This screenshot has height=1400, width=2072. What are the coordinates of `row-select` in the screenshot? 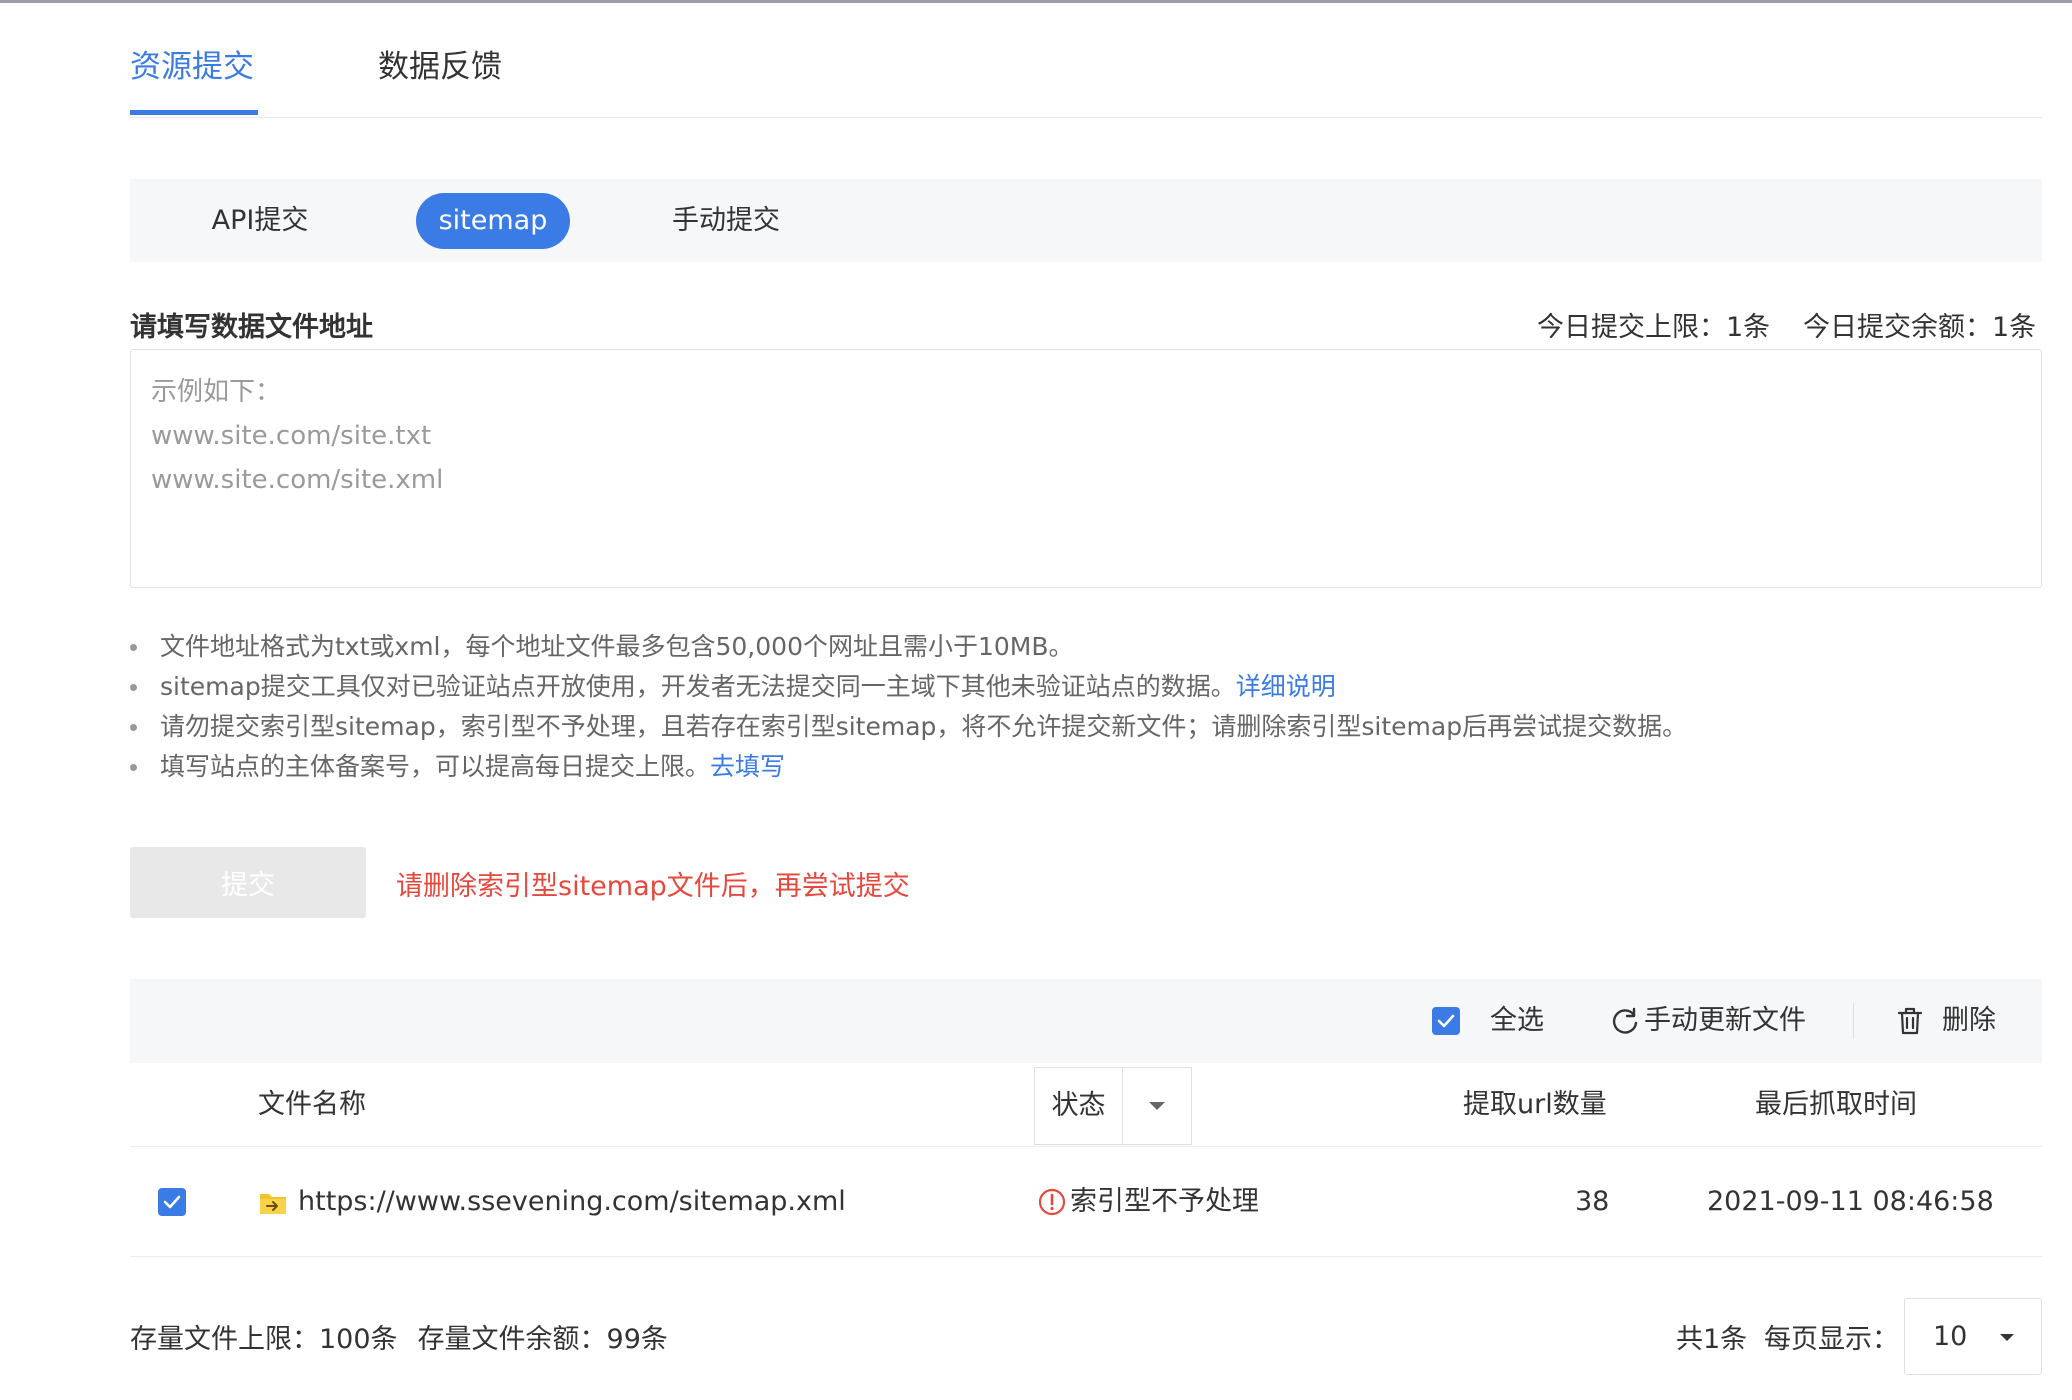 It's located at (172, 1202).